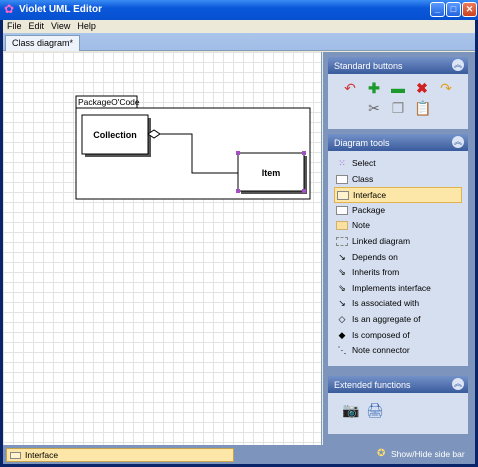  I want to click on tool-is-composed-of: ◆ Is composed of, so click(398, 336).